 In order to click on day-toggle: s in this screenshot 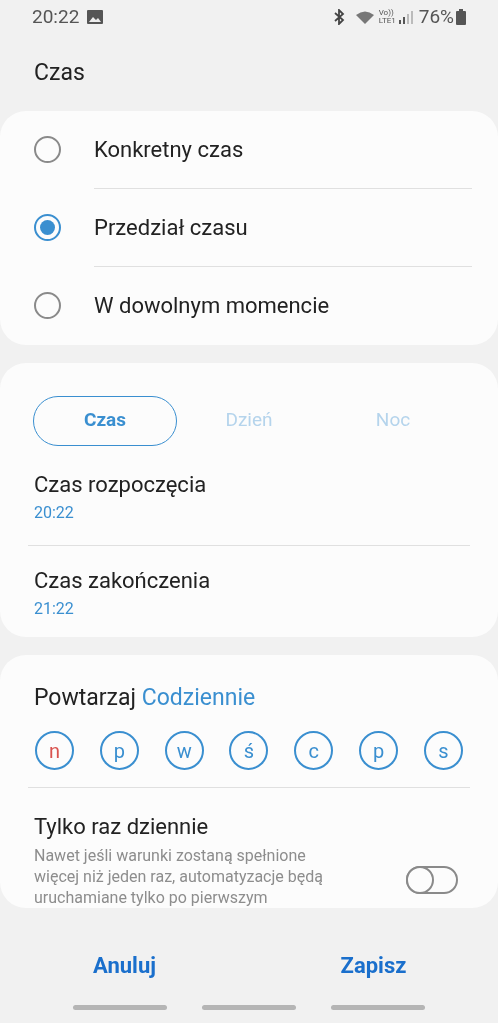, I will do `click(443, 750)`.